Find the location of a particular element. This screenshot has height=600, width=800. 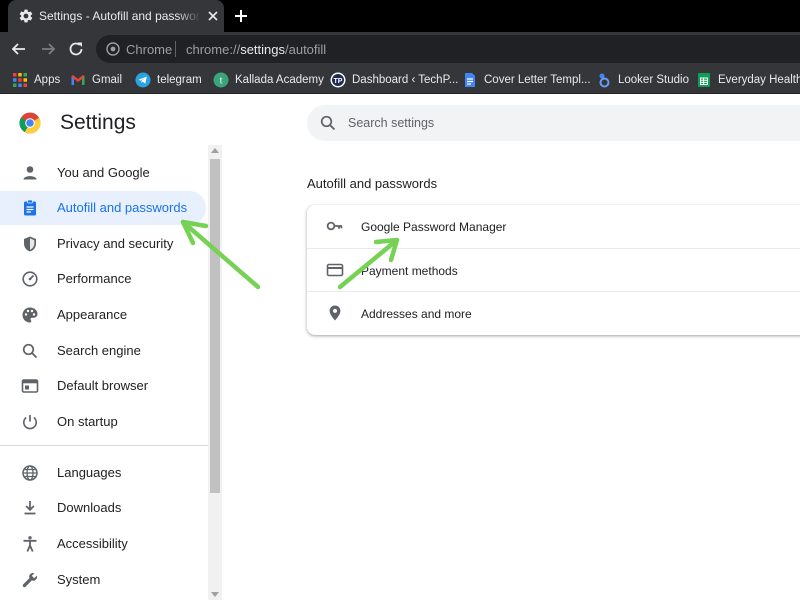

sidebar-item-privacy-and-security: Privacy and security is located at coordinates (103, 244).